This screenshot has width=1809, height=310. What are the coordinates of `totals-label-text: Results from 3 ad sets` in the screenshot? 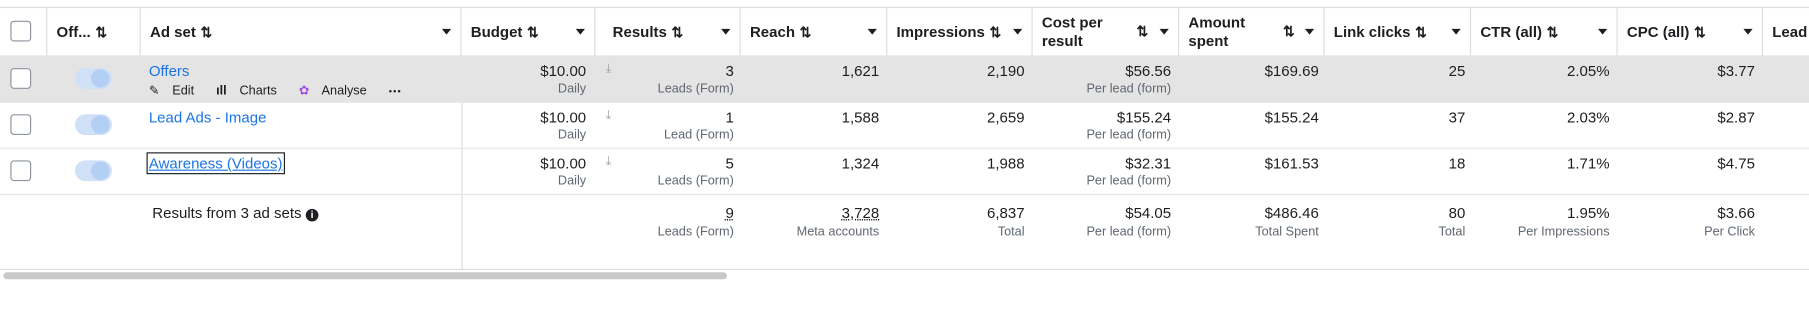 It's located at (227, 213).